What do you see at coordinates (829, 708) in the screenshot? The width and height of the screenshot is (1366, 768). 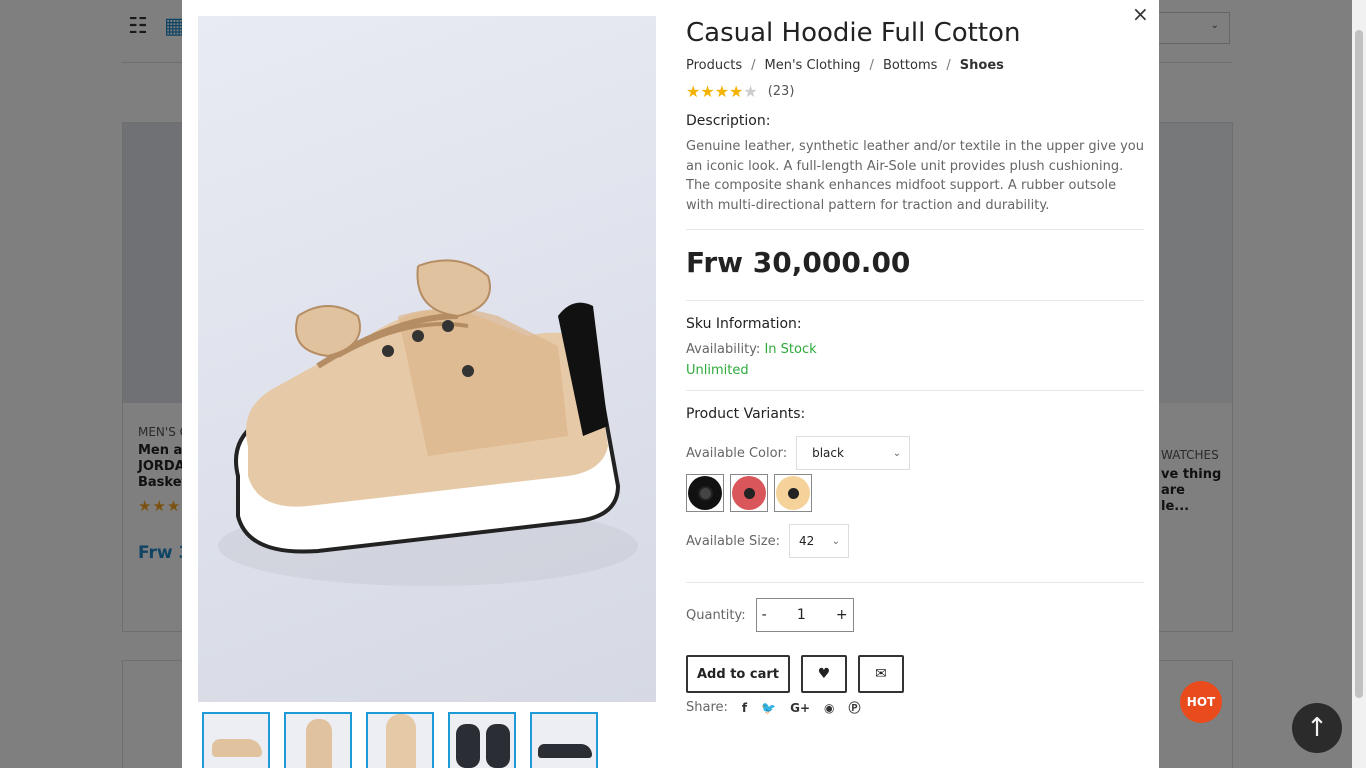 I see `rss-icon: ◉` at bounding box center [829, 708].